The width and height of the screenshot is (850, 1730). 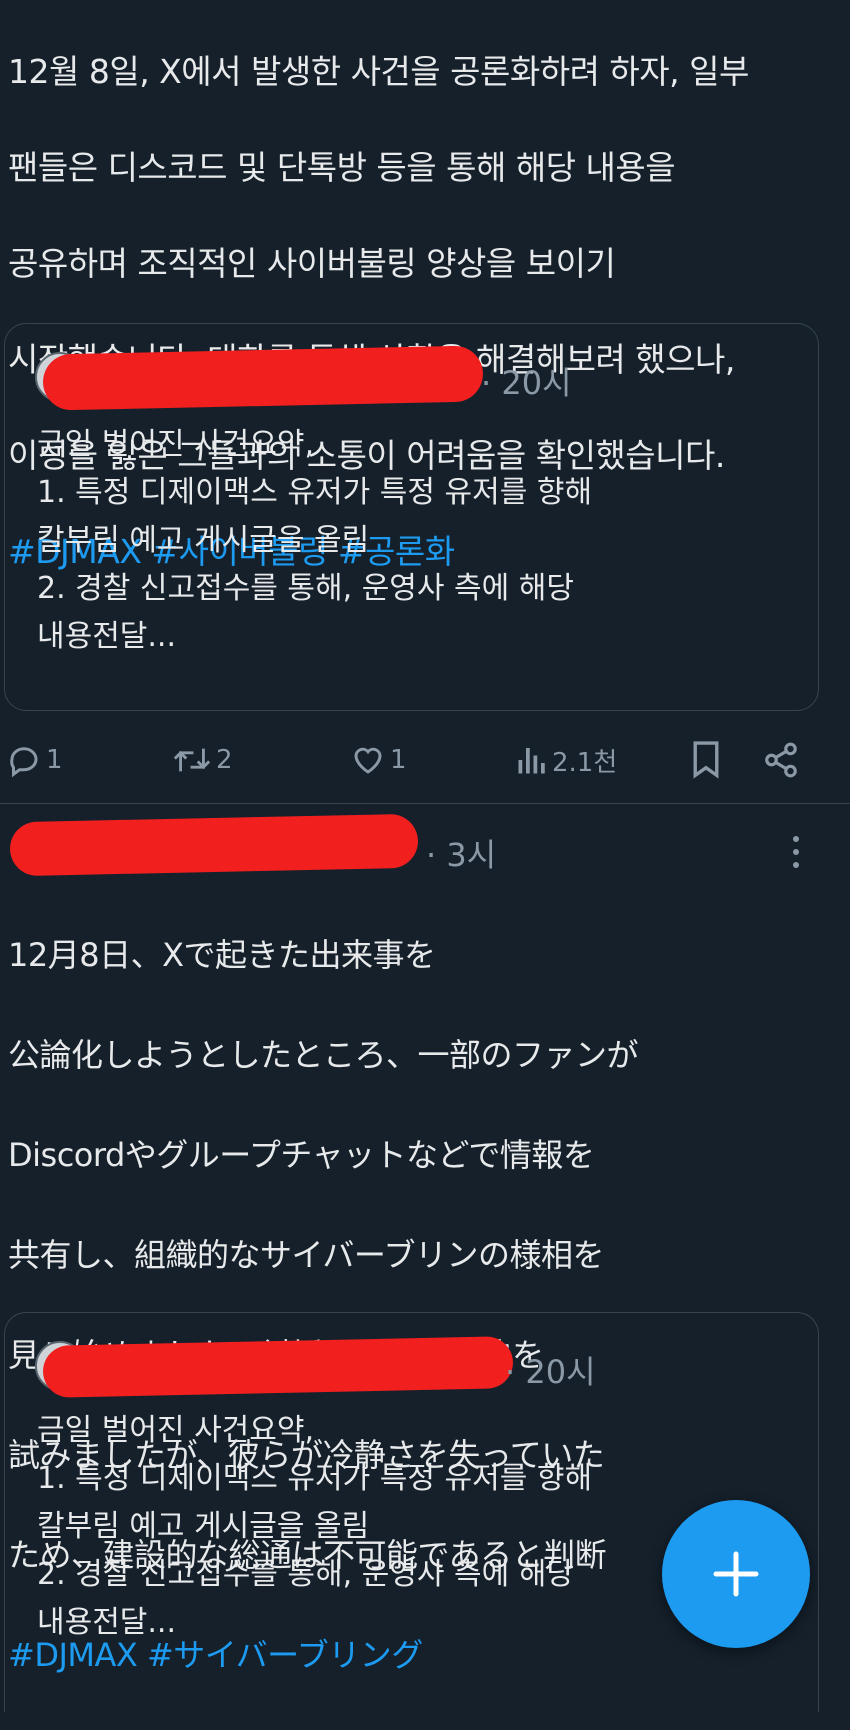 I want to click on views-button: 2.1천, so click(x=566, y=760).